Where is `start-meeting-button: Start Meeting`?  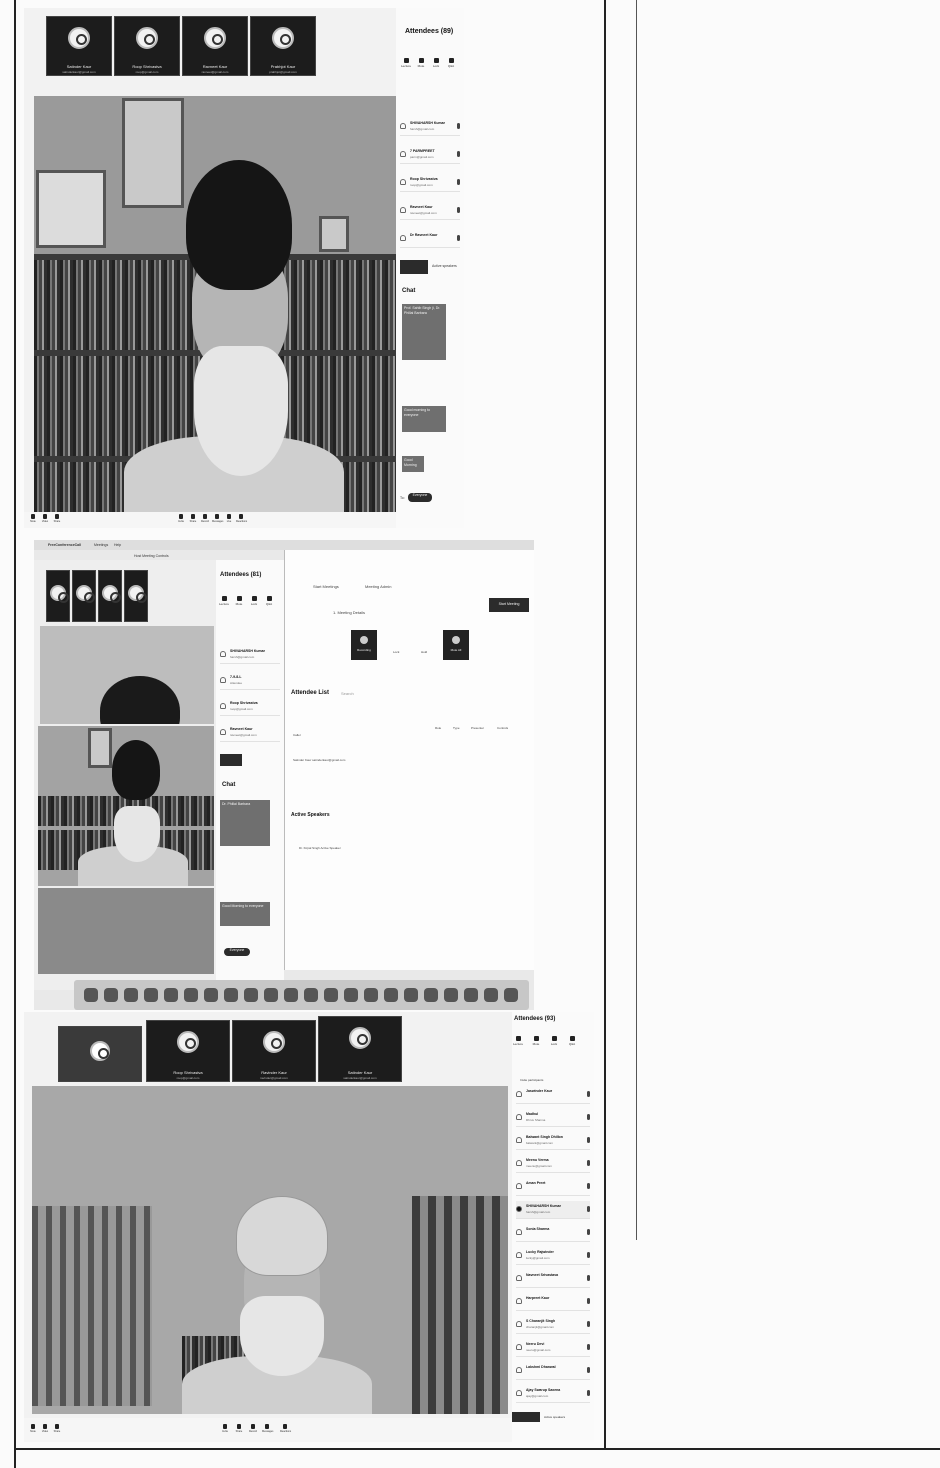
start-meeting-button: Start Meeting is located at coordinates (509, 605).